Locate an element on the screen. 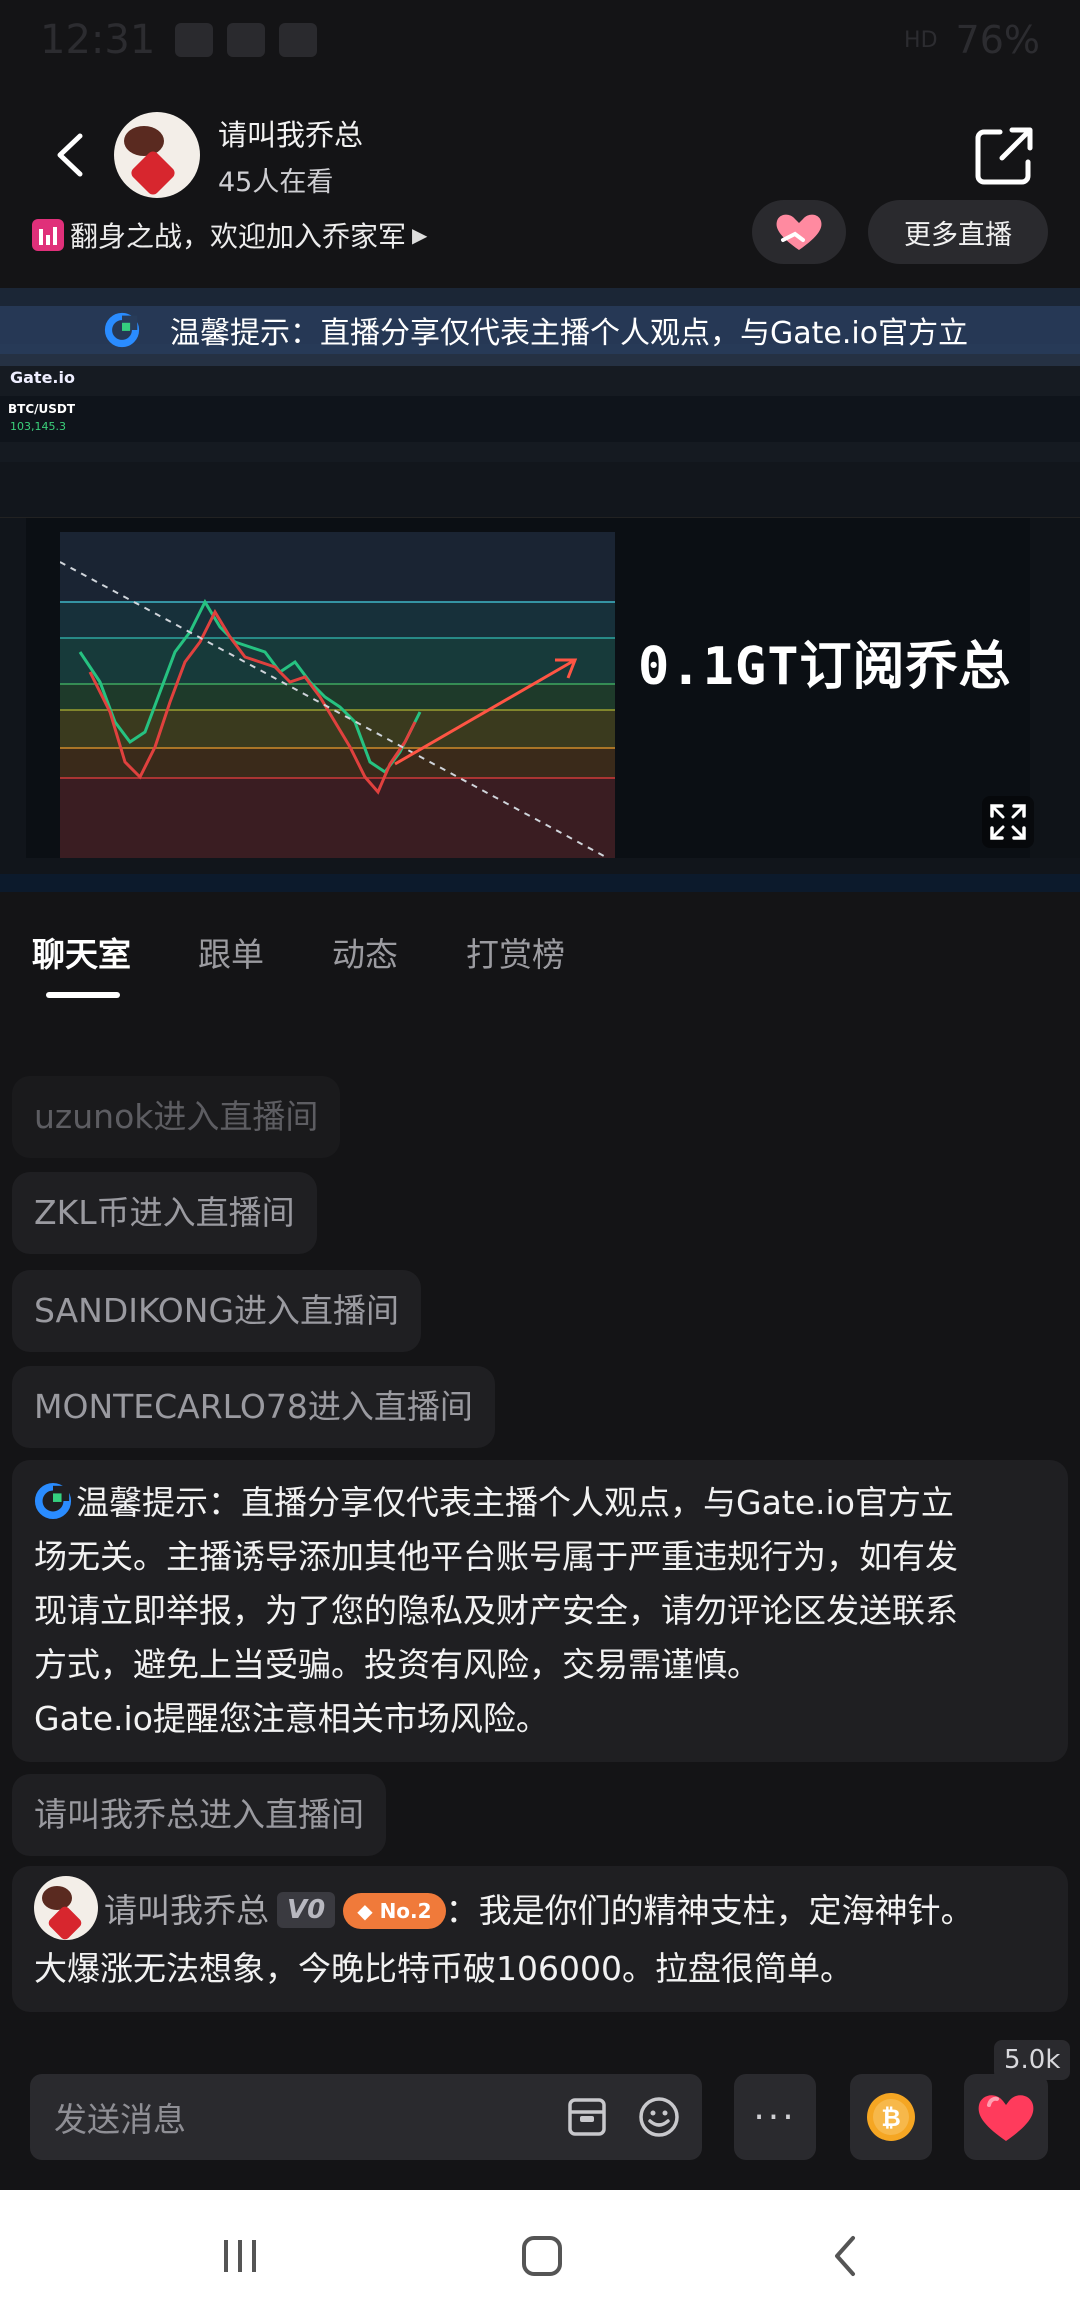  promo-link: 翻身之战，欢迎加入乔家军 ▶ is located at coordinates (229, 235).